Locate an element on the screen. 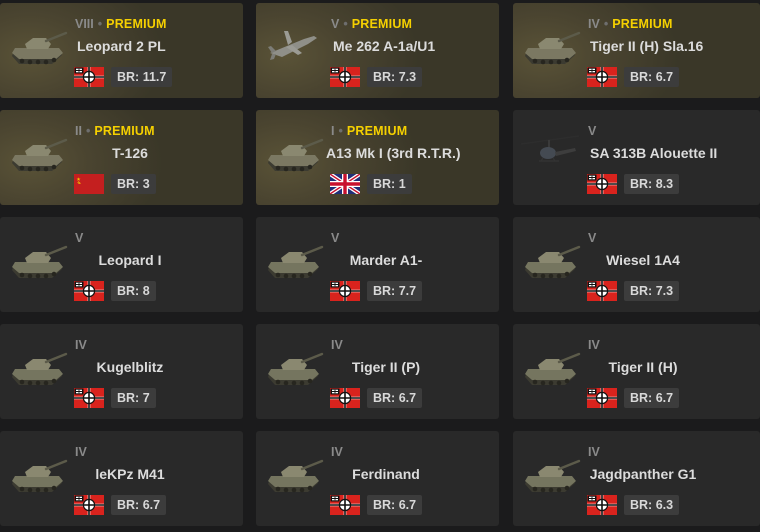 Image resolution: width=760 pixels, height=532 pixels. vehicle-card: V Wiesel 1A4 BR: 7.3 is located at coordinates (636, 264).